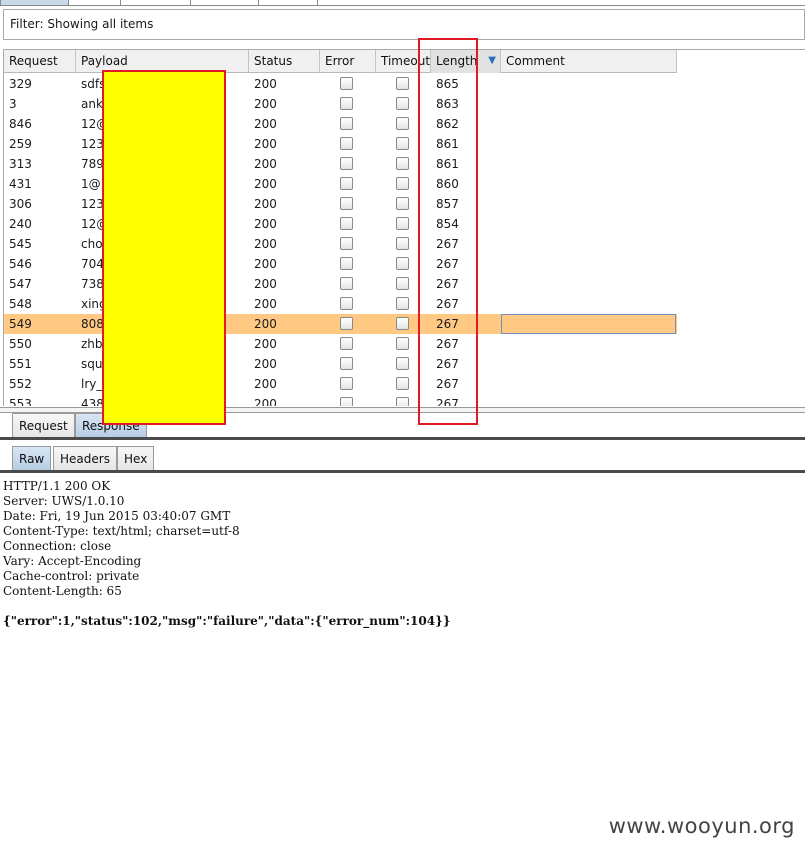 The width and height of the screenshot is (805, 852). Describe the element at coordinates (20, 384) in the screenshot. I see `request-cell: 552` at that location.